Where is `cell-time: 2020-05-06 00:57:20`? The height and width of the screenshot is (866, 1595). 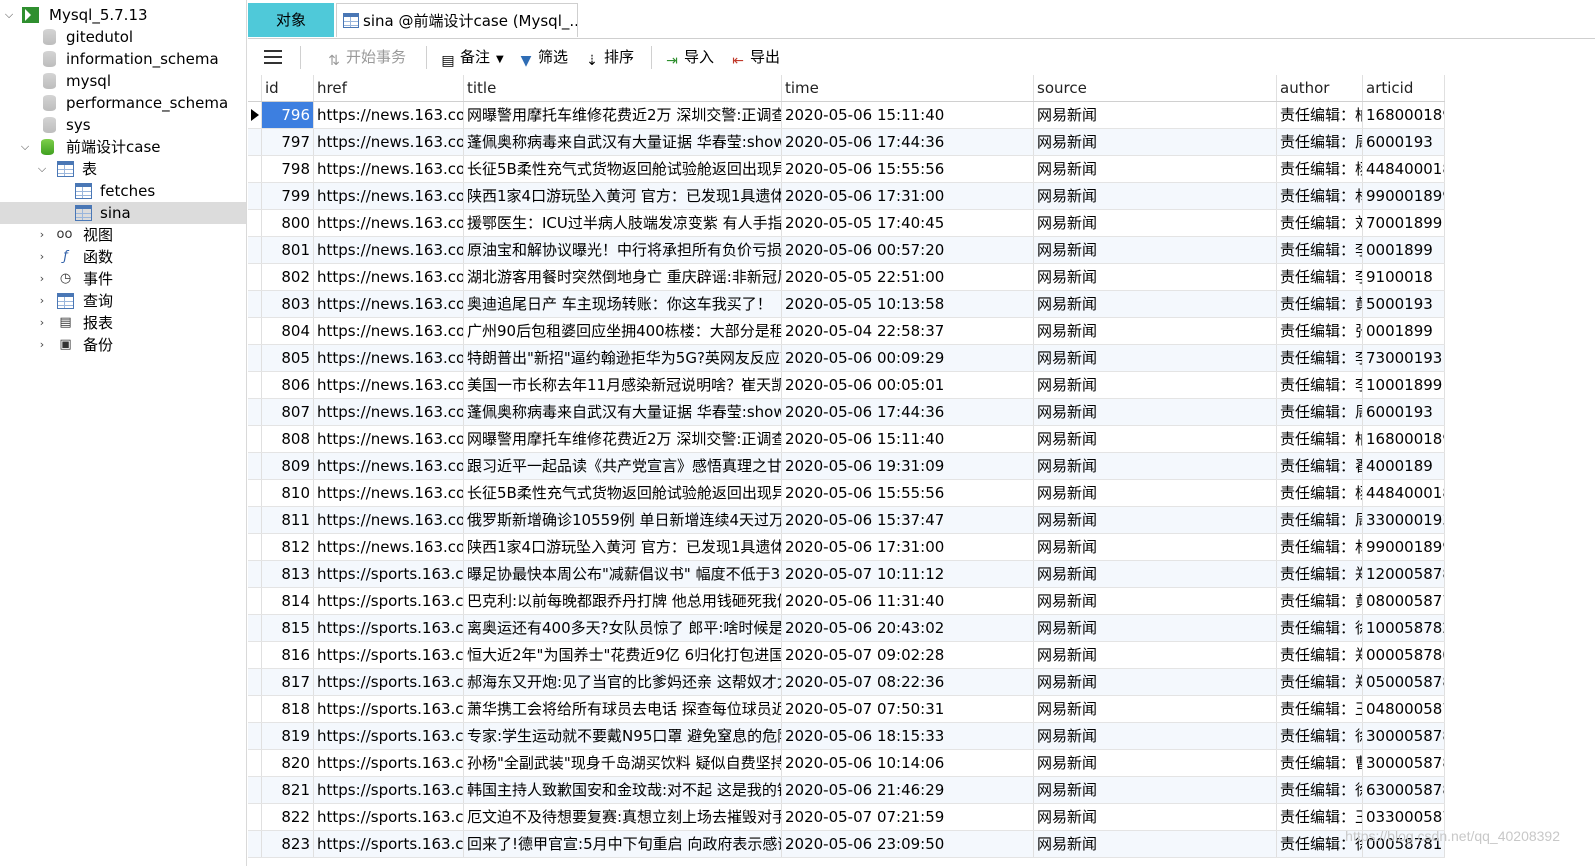 cell-time: 2020-05-06 00:57:20 is located at coordinates (908, 250).